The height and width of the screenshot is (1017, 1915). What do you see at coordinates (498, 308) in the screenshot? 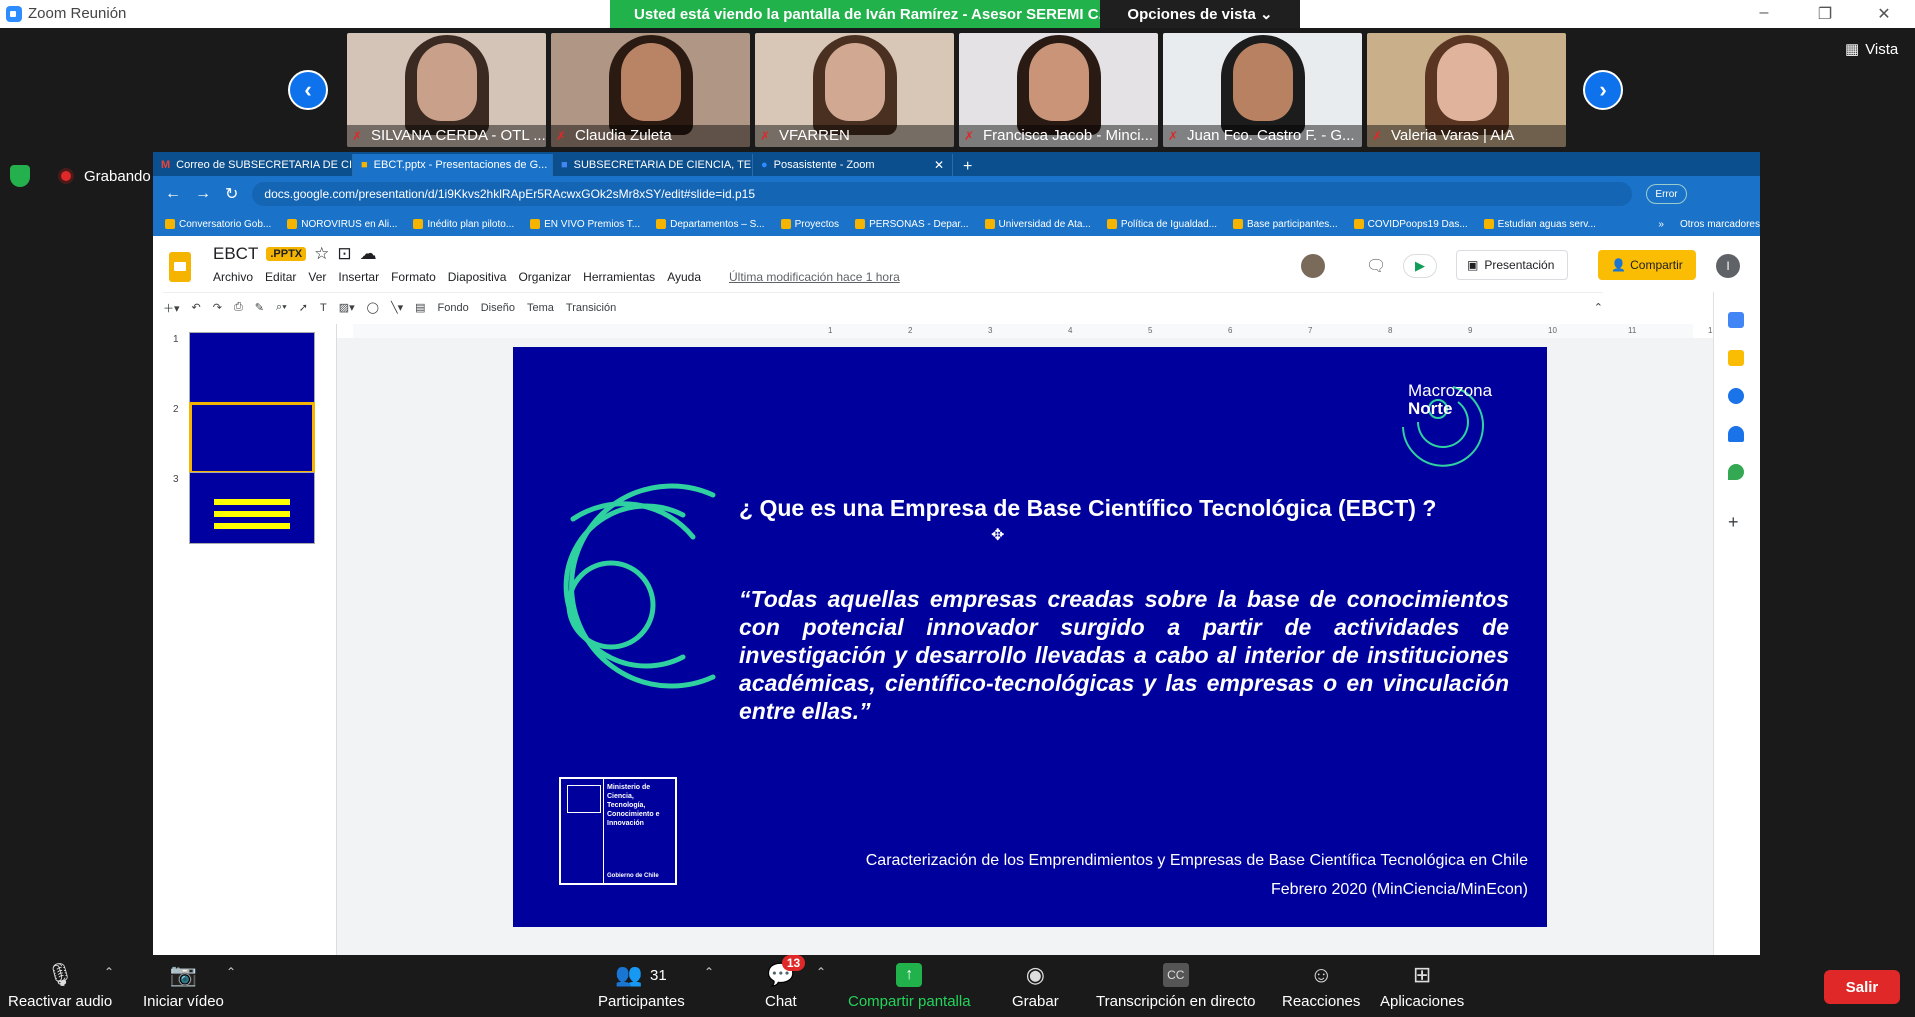
I see `layout-button: Diseño` at bounding box center [498, 308].